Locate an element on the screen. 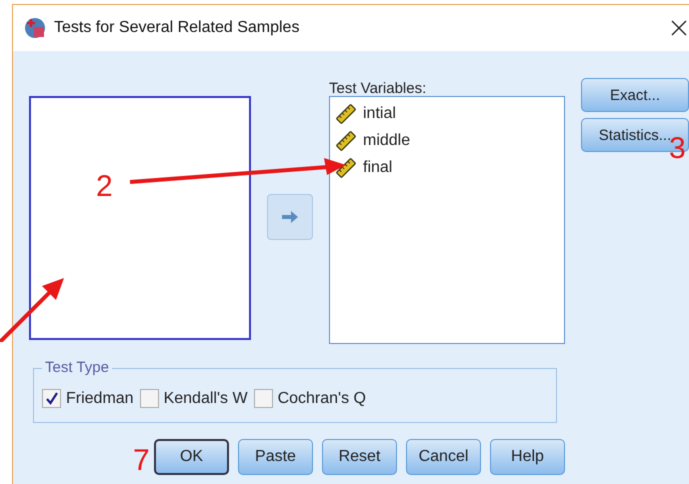 The height and width of the screenshot is (484, 689). dialog-button: Paste is located at coordinates (275, 457).